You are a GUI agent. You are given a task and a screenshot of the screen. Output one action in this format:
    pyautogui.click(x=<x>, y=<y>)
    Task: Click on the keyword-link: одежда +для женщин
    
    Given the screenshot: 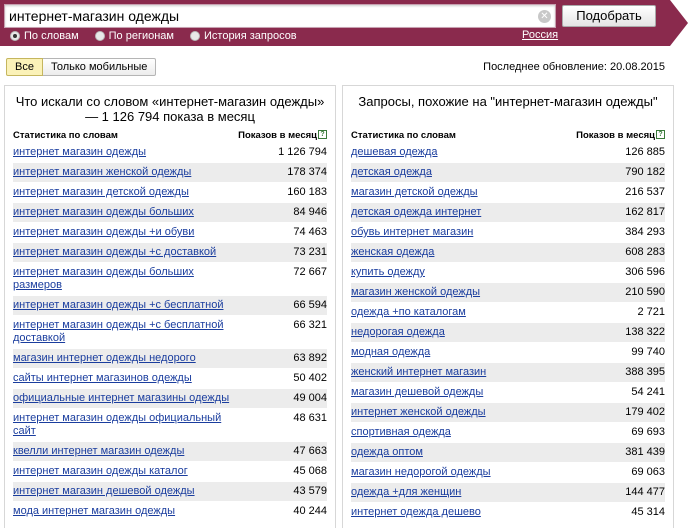 What is the action you would take?
    pyautogui.click(x=460, y=492)
    